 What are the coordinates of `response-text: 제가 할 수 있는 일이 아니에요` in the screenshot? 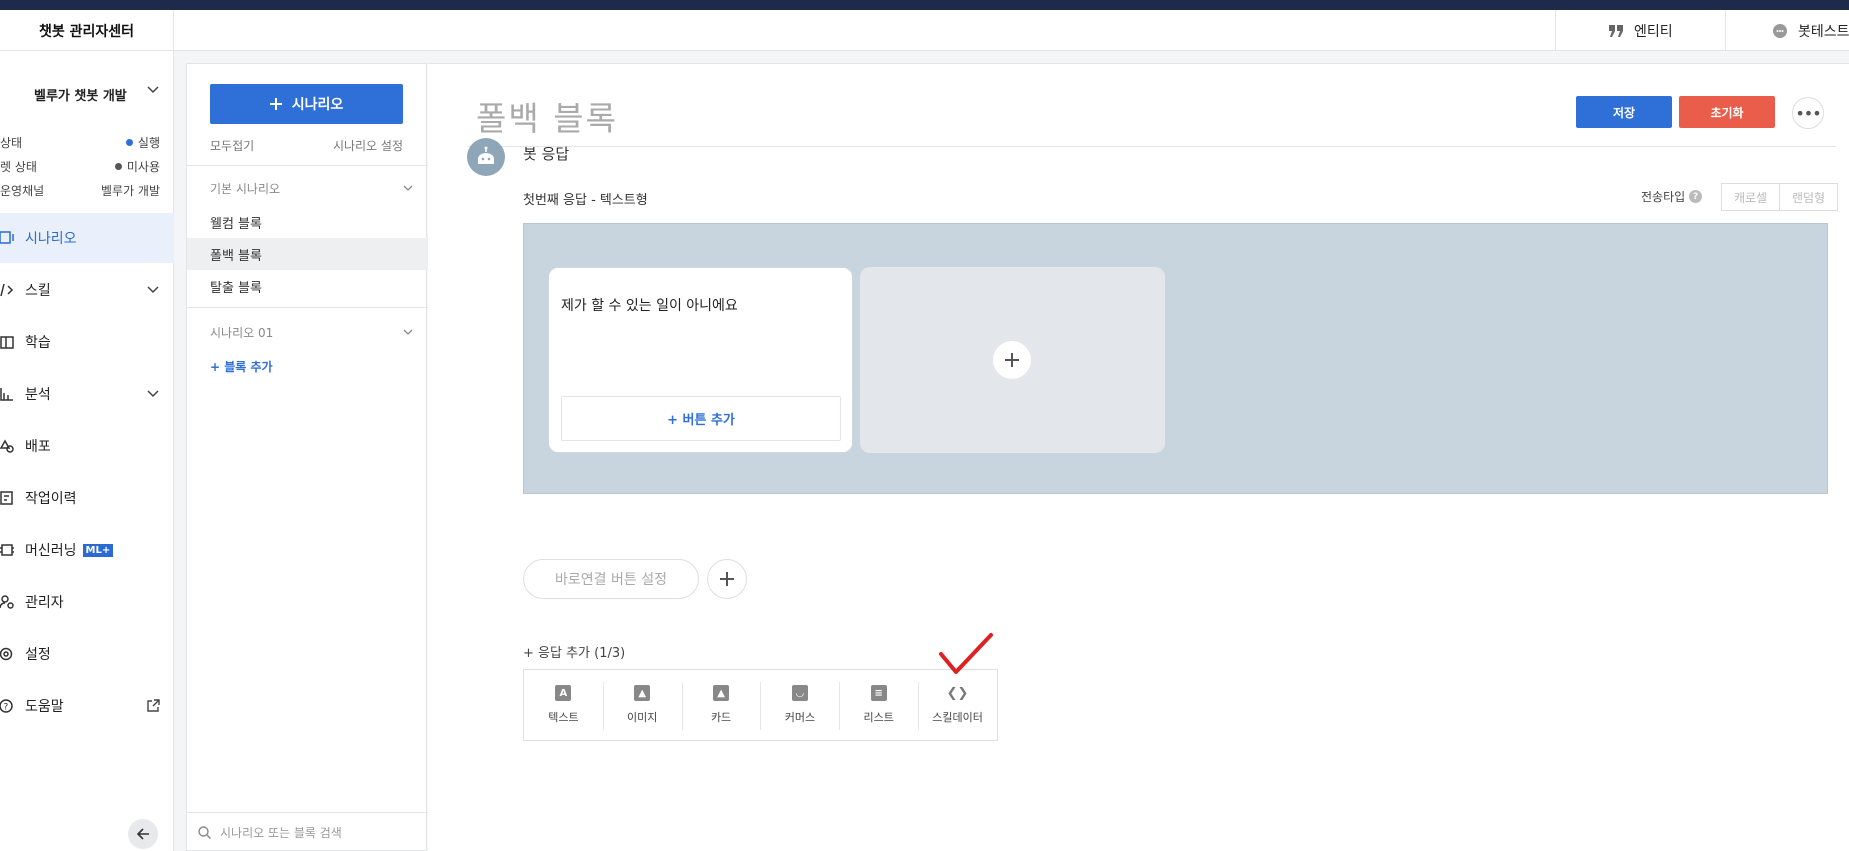 It's located at (649, 305).